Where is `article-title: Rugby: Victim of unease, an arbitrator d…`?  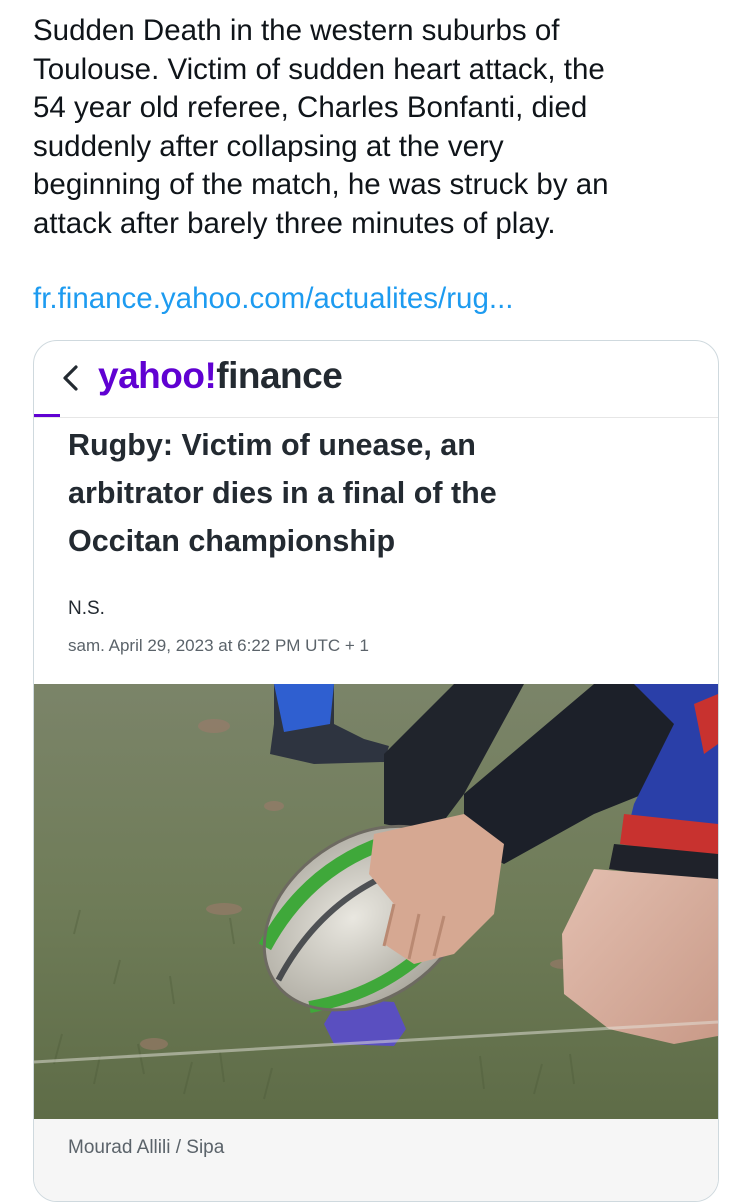
article-title: Rugby: Victim of unease, an arbitrator d… is located at coordinates (282, 493).